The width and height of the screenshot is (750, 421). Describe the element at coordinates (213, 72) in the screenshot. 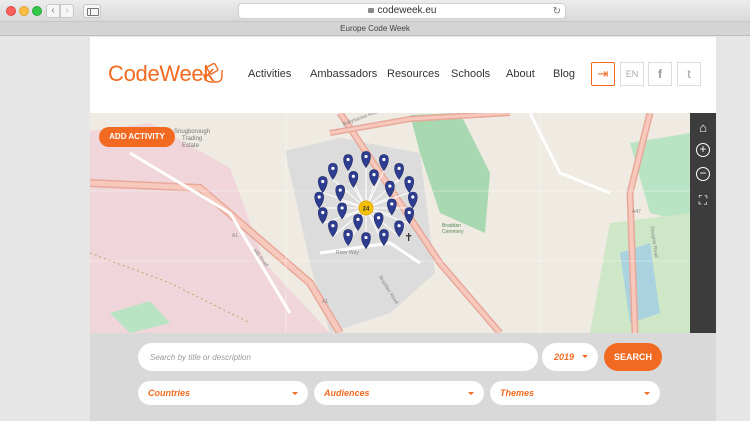

I see `logo-plug-icon` at that location.